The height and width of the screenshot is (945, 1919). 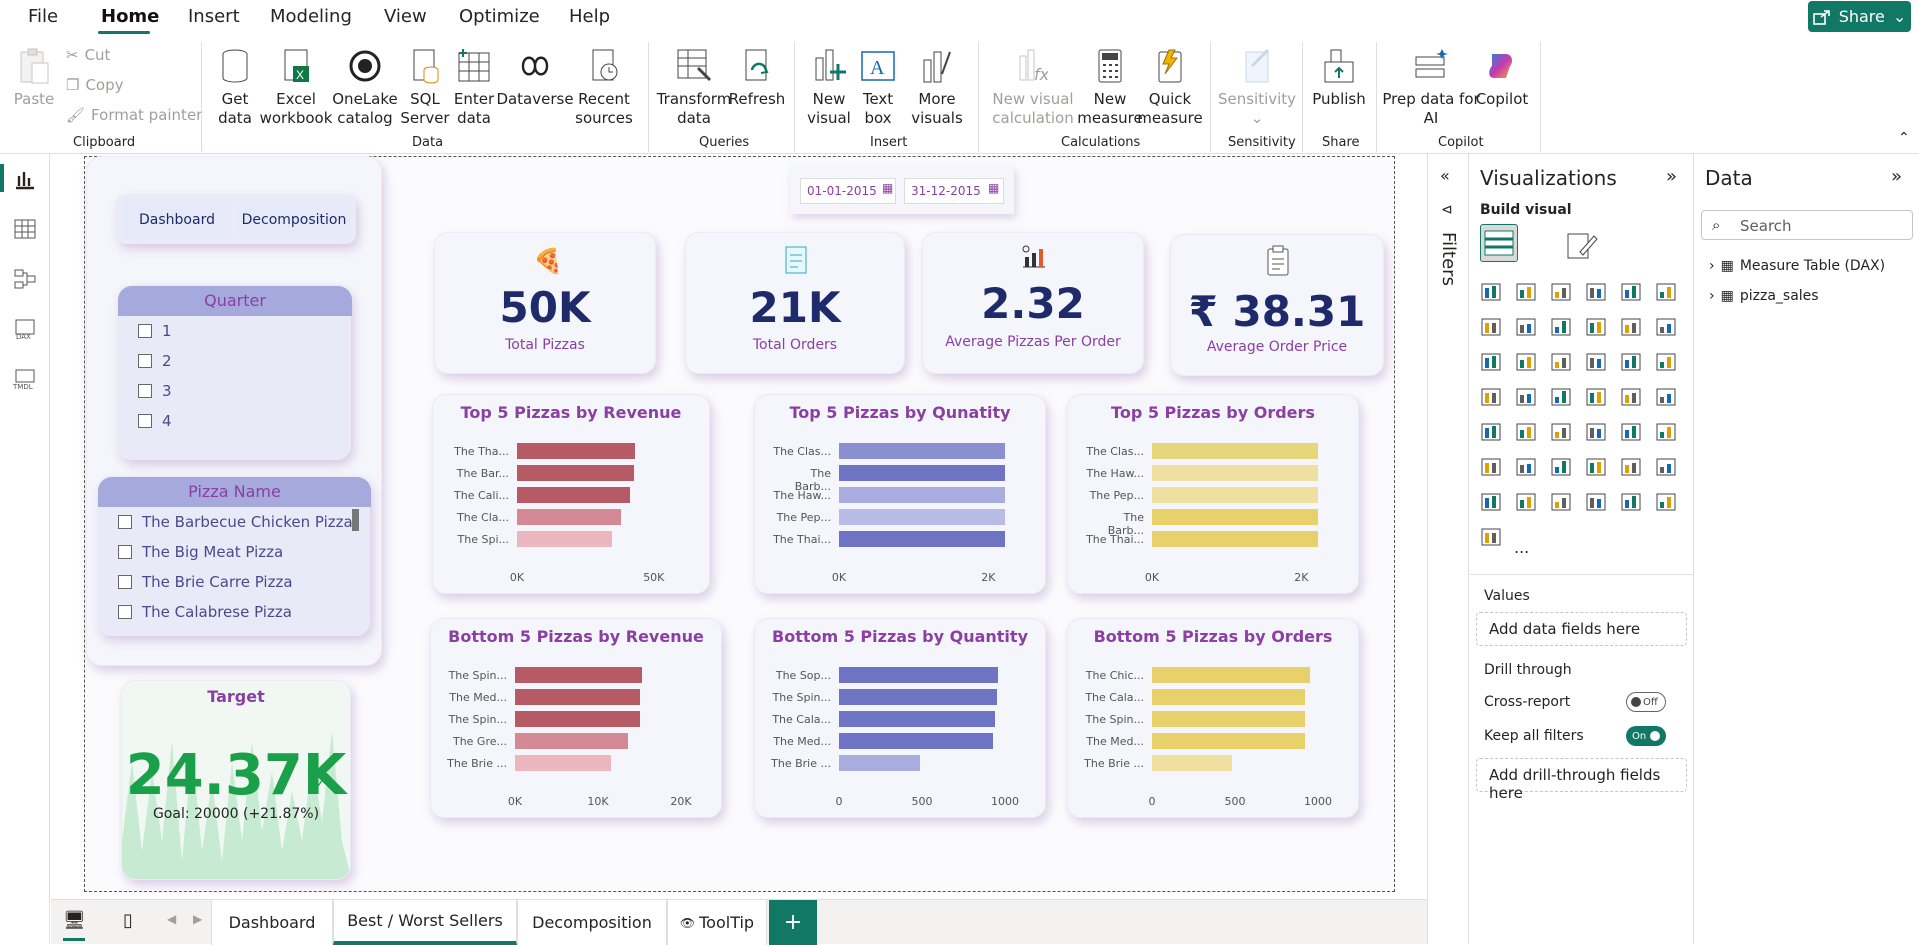 What do you see at coordinates (134, 115) in the screenshot?
I see `format-painter-button: 🖌 Format painter` at bounding box center [134, 115].